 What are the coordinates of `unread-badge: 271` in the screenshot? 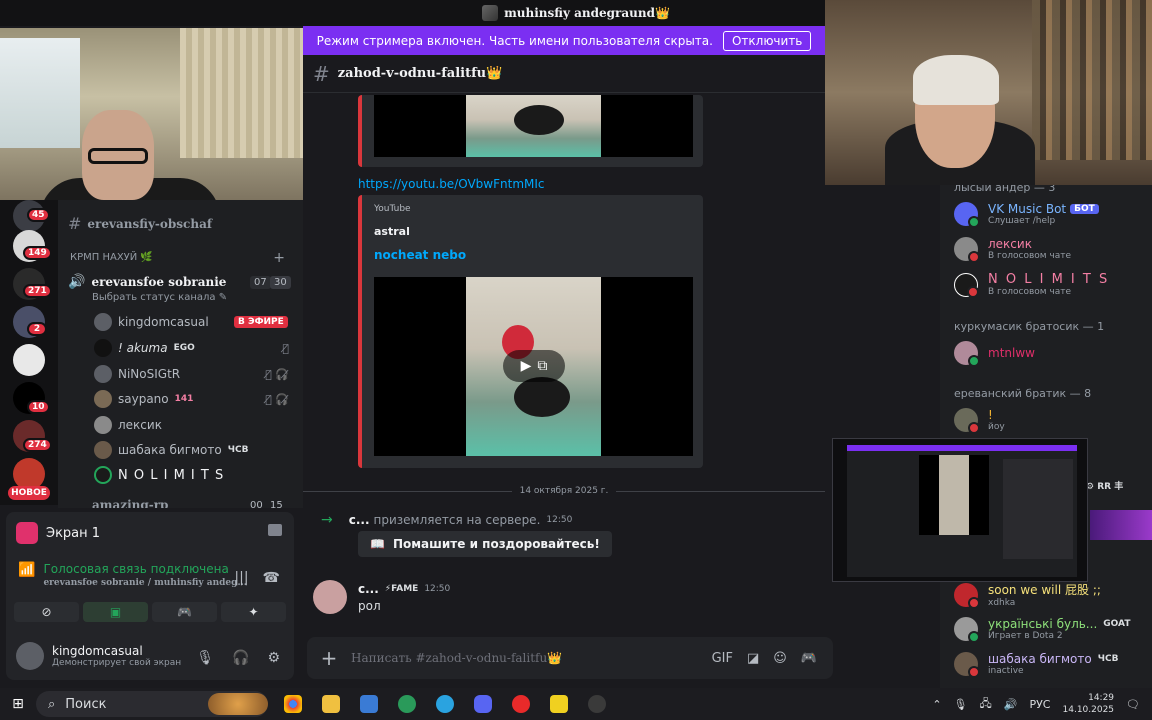 It's located at (37, 291).